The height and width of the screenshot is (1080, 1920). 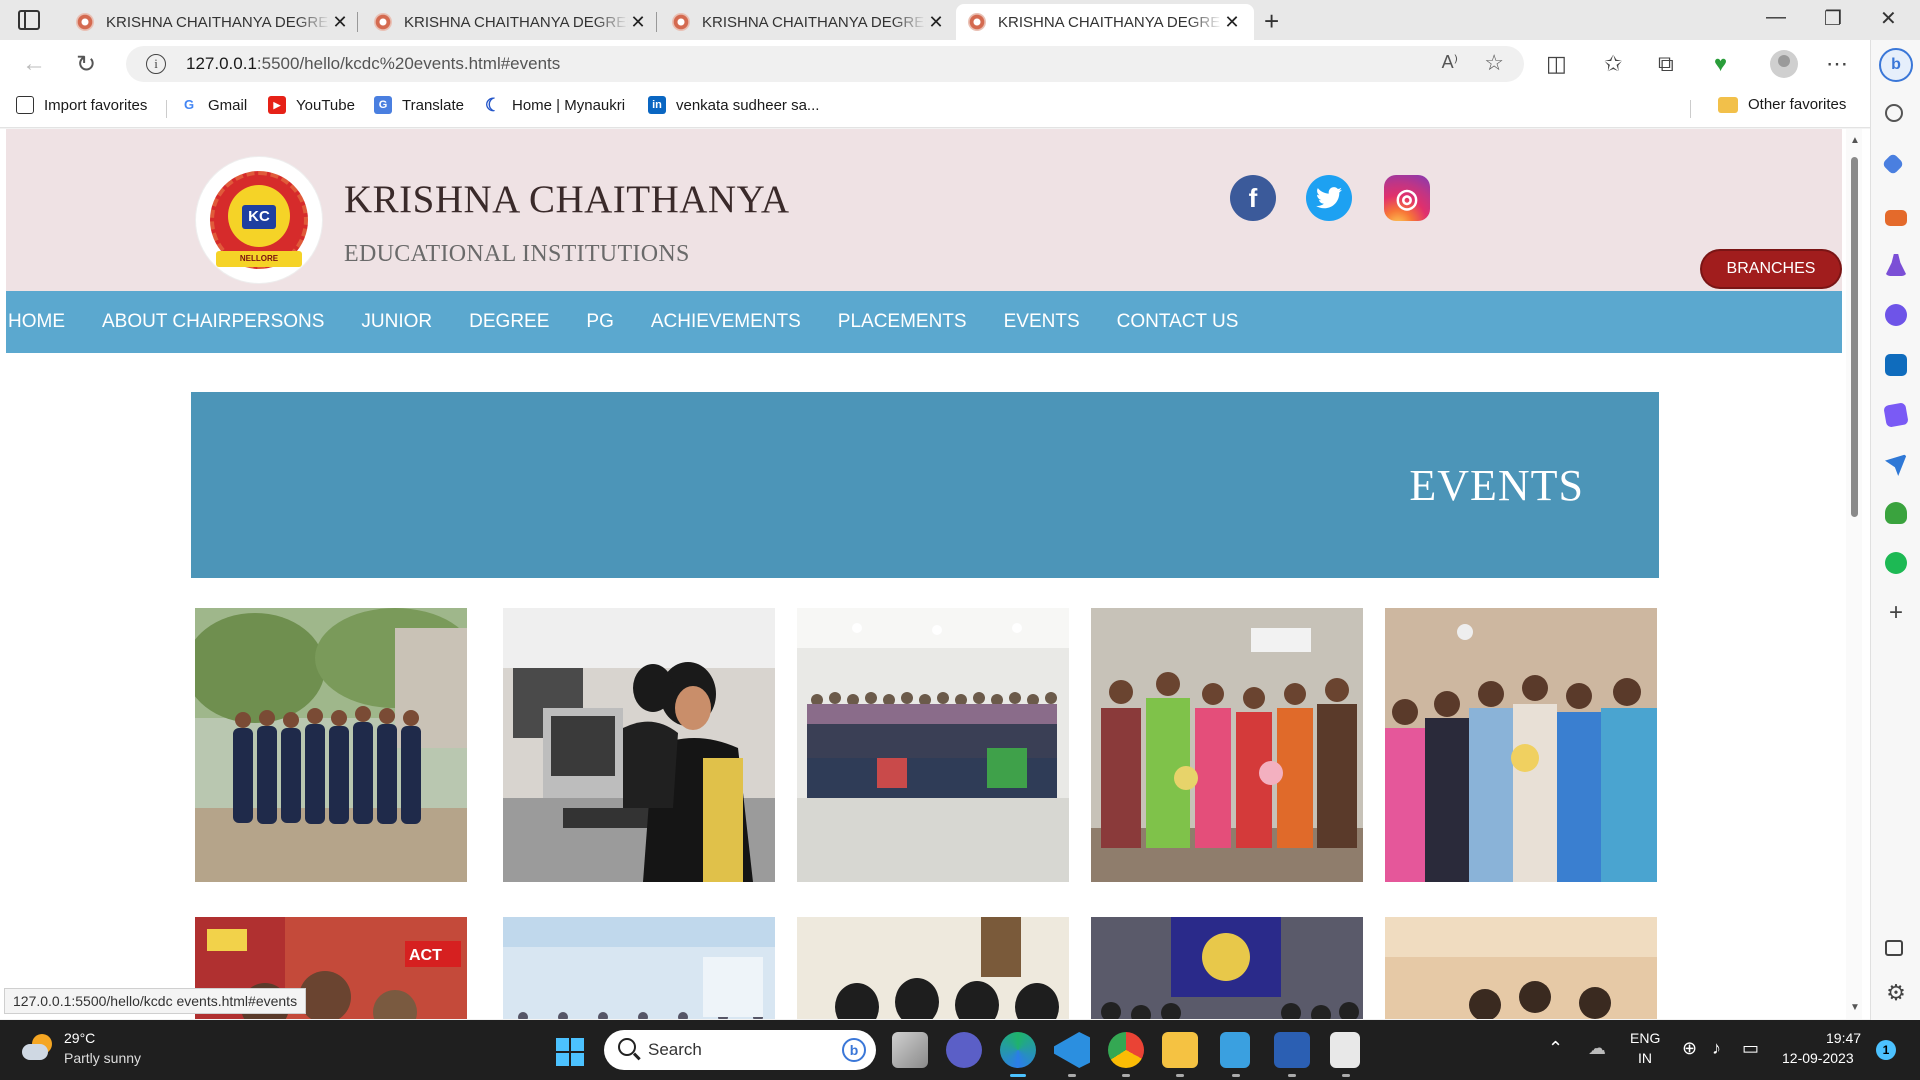 What do you see at coordinates (1720, 64) in the screenshot?
I see `browser-essentials-icon: ♥` at bounding box center [1720, 64].